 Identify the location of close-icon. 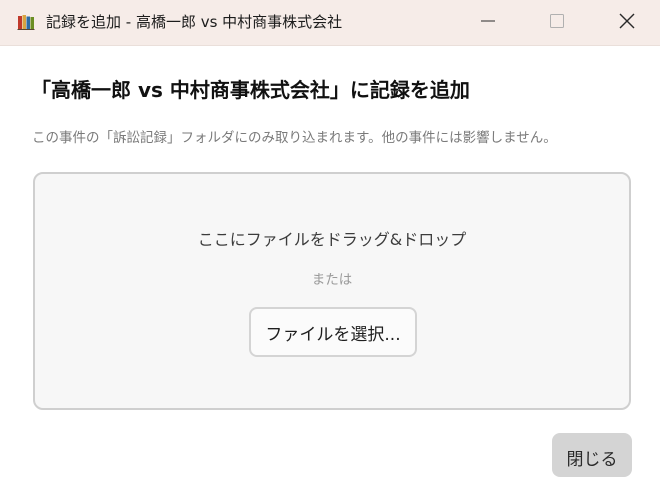
(627, 23).